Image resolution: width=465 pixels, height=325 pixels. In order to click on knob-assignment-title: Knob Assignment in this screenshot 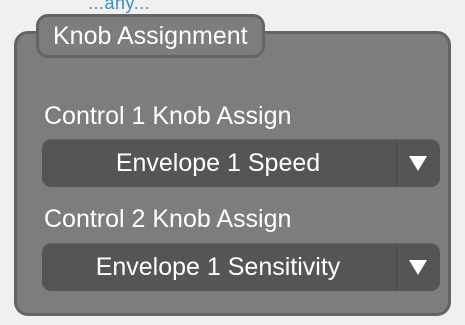, I will do `click(150, 36)`.